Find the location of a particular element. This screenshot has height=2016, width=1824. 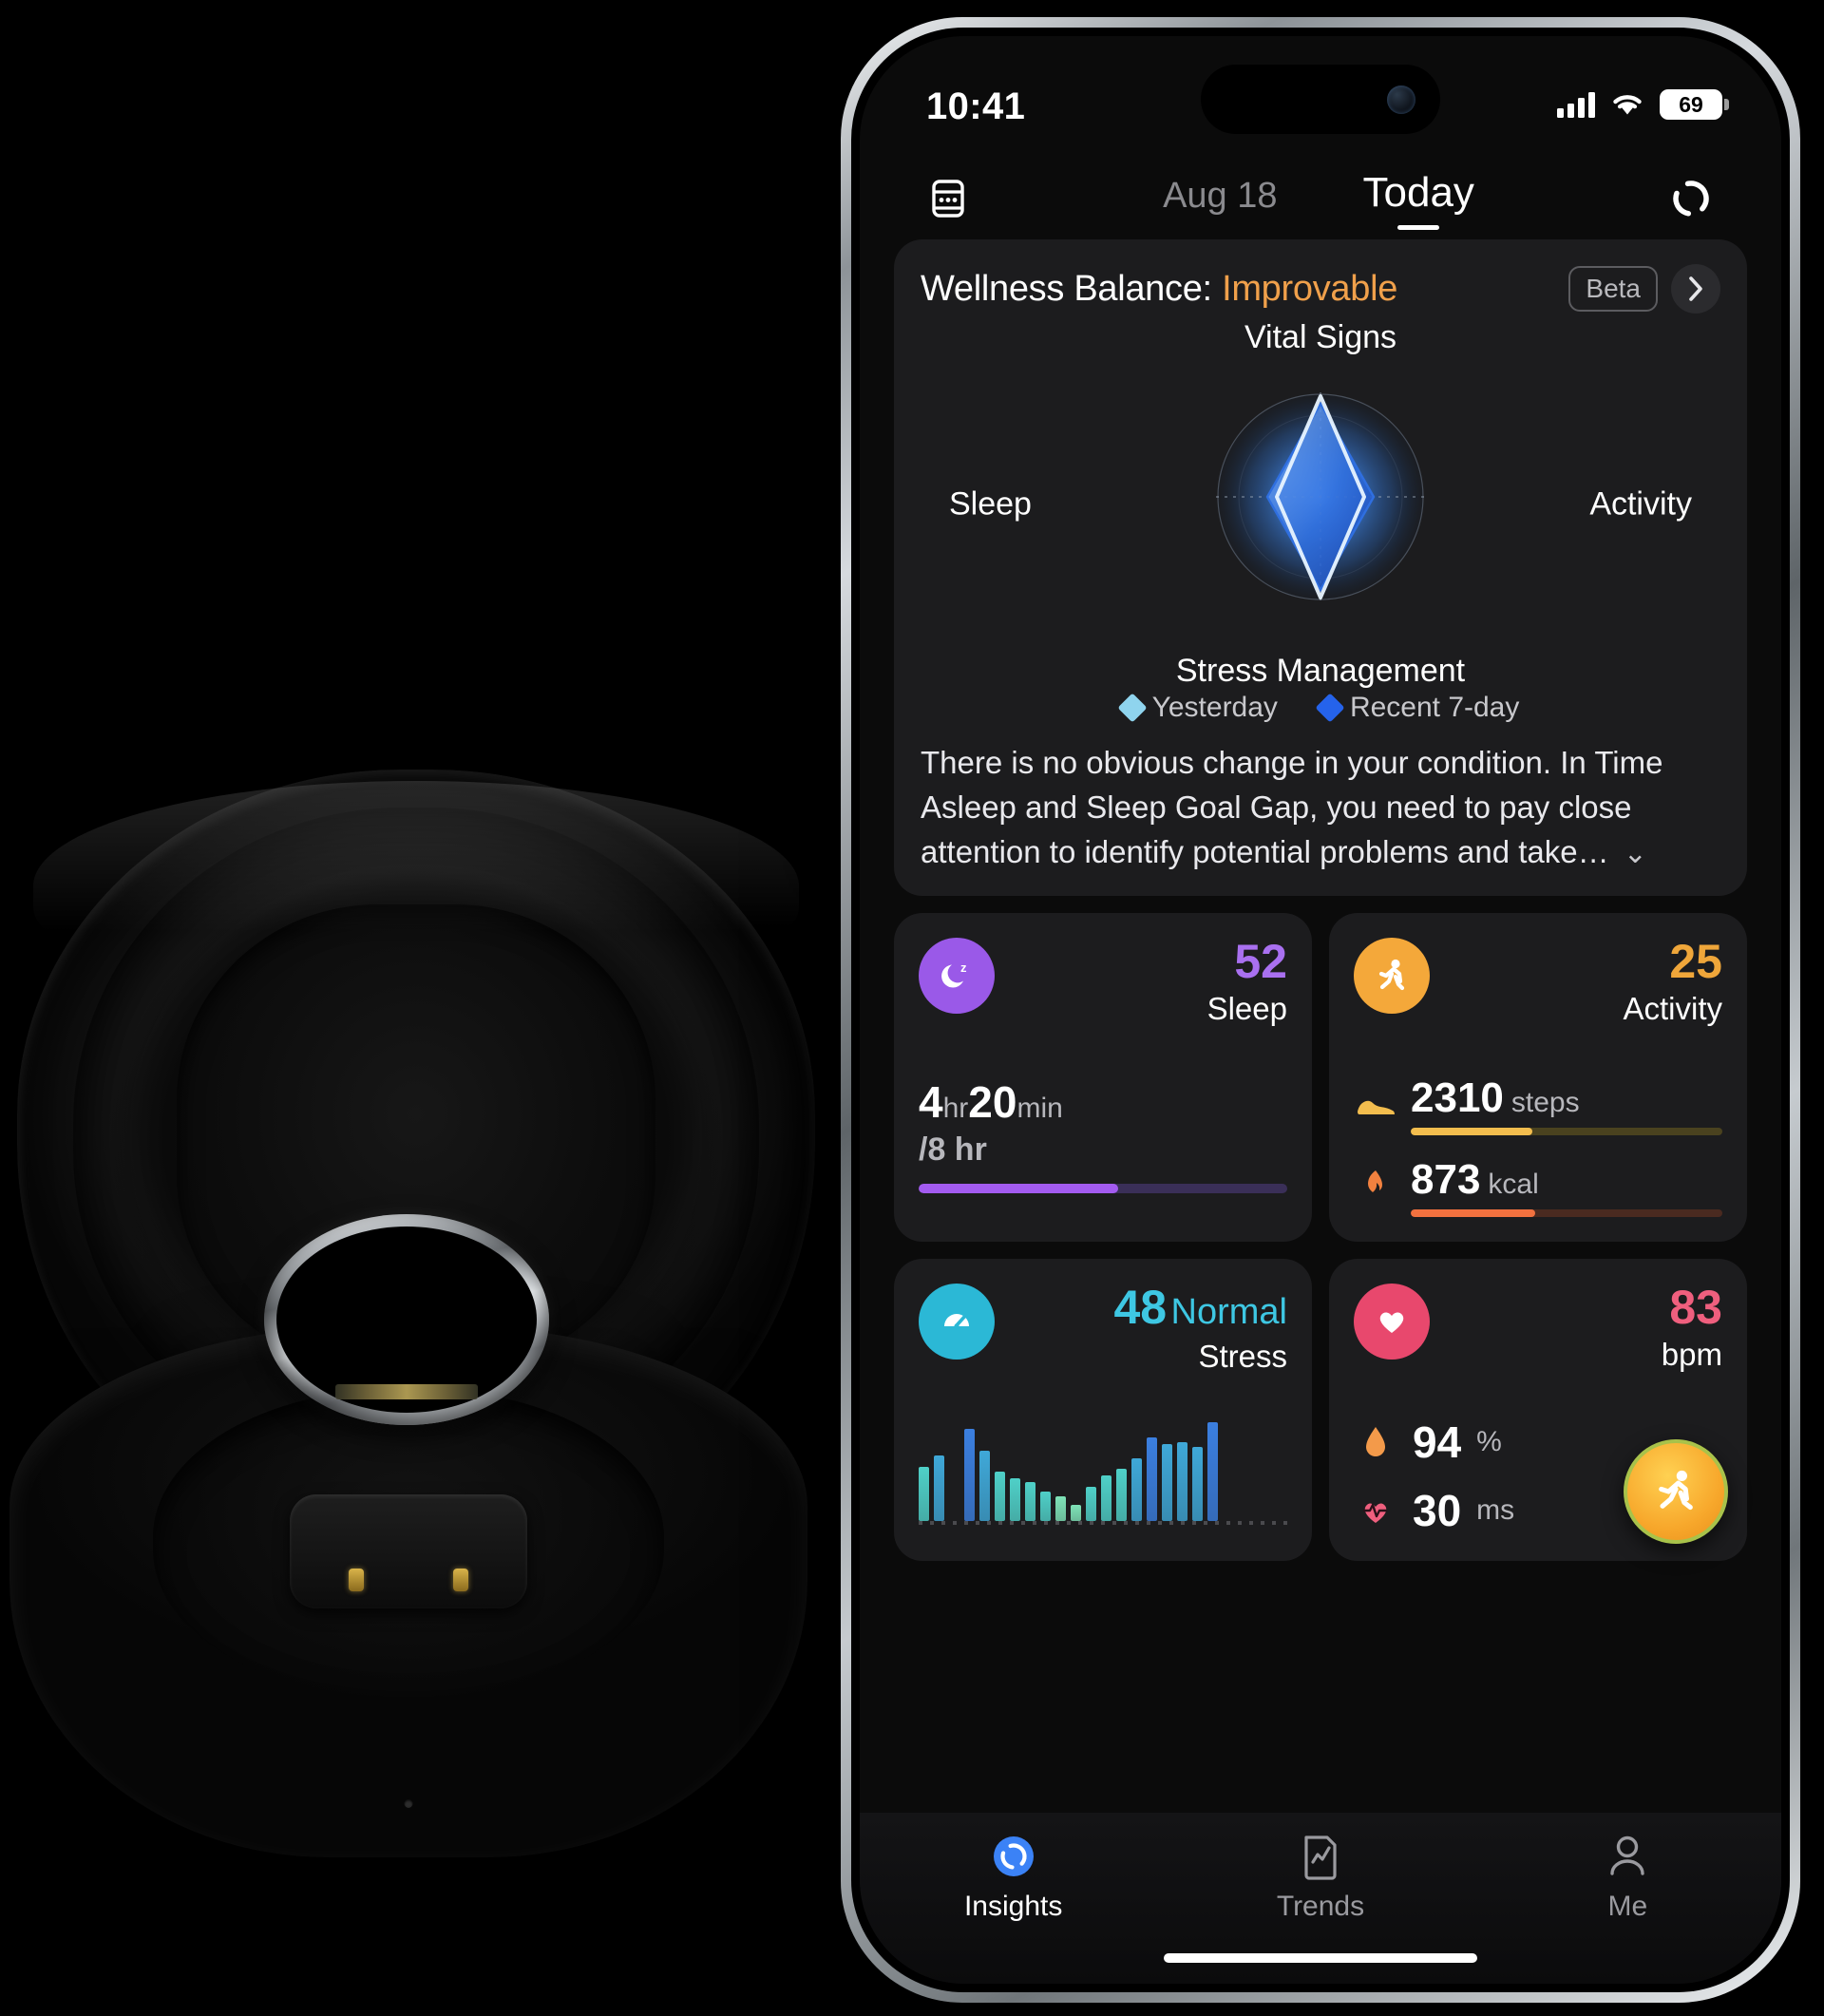

date-tab-today: Today is located at coordinates (1418, 198).